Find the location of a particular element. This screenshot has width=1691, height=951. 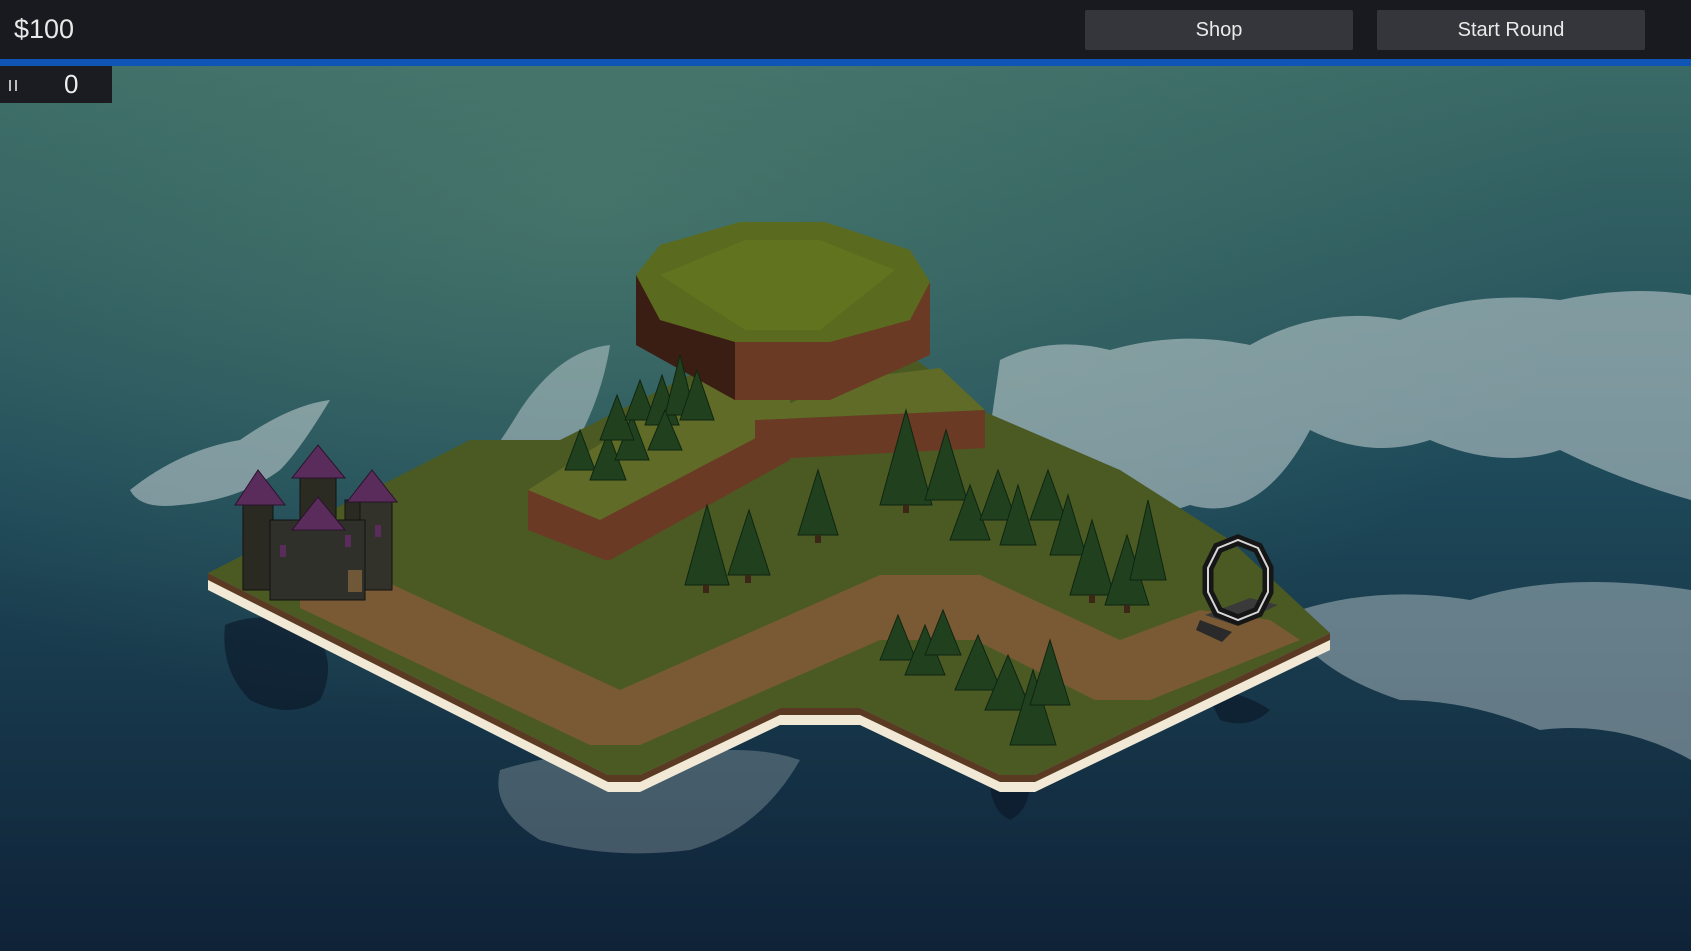

shop-button: Shop is located at coordinates (1219, 30).